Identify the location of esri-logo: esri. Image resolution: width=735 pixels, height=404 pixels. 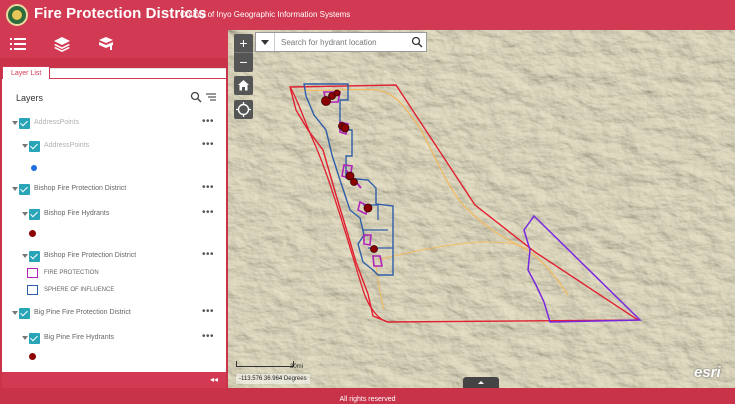
(707, 372).